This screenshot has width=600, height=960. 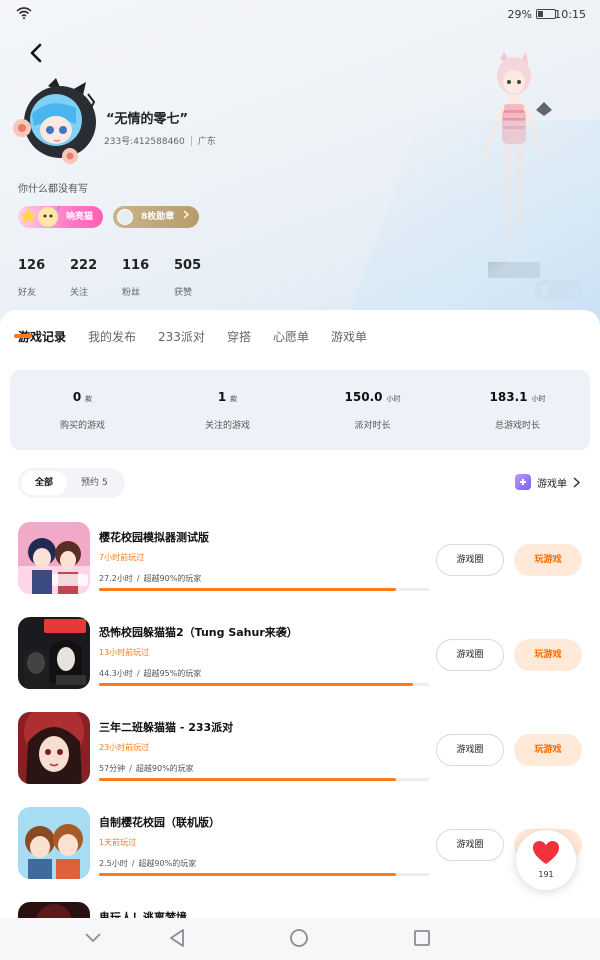 What do you see at coordinates (118, 842) in the screenshot?
I see `game-last-played: 1天前玩过` at bounding box center [118, 842].